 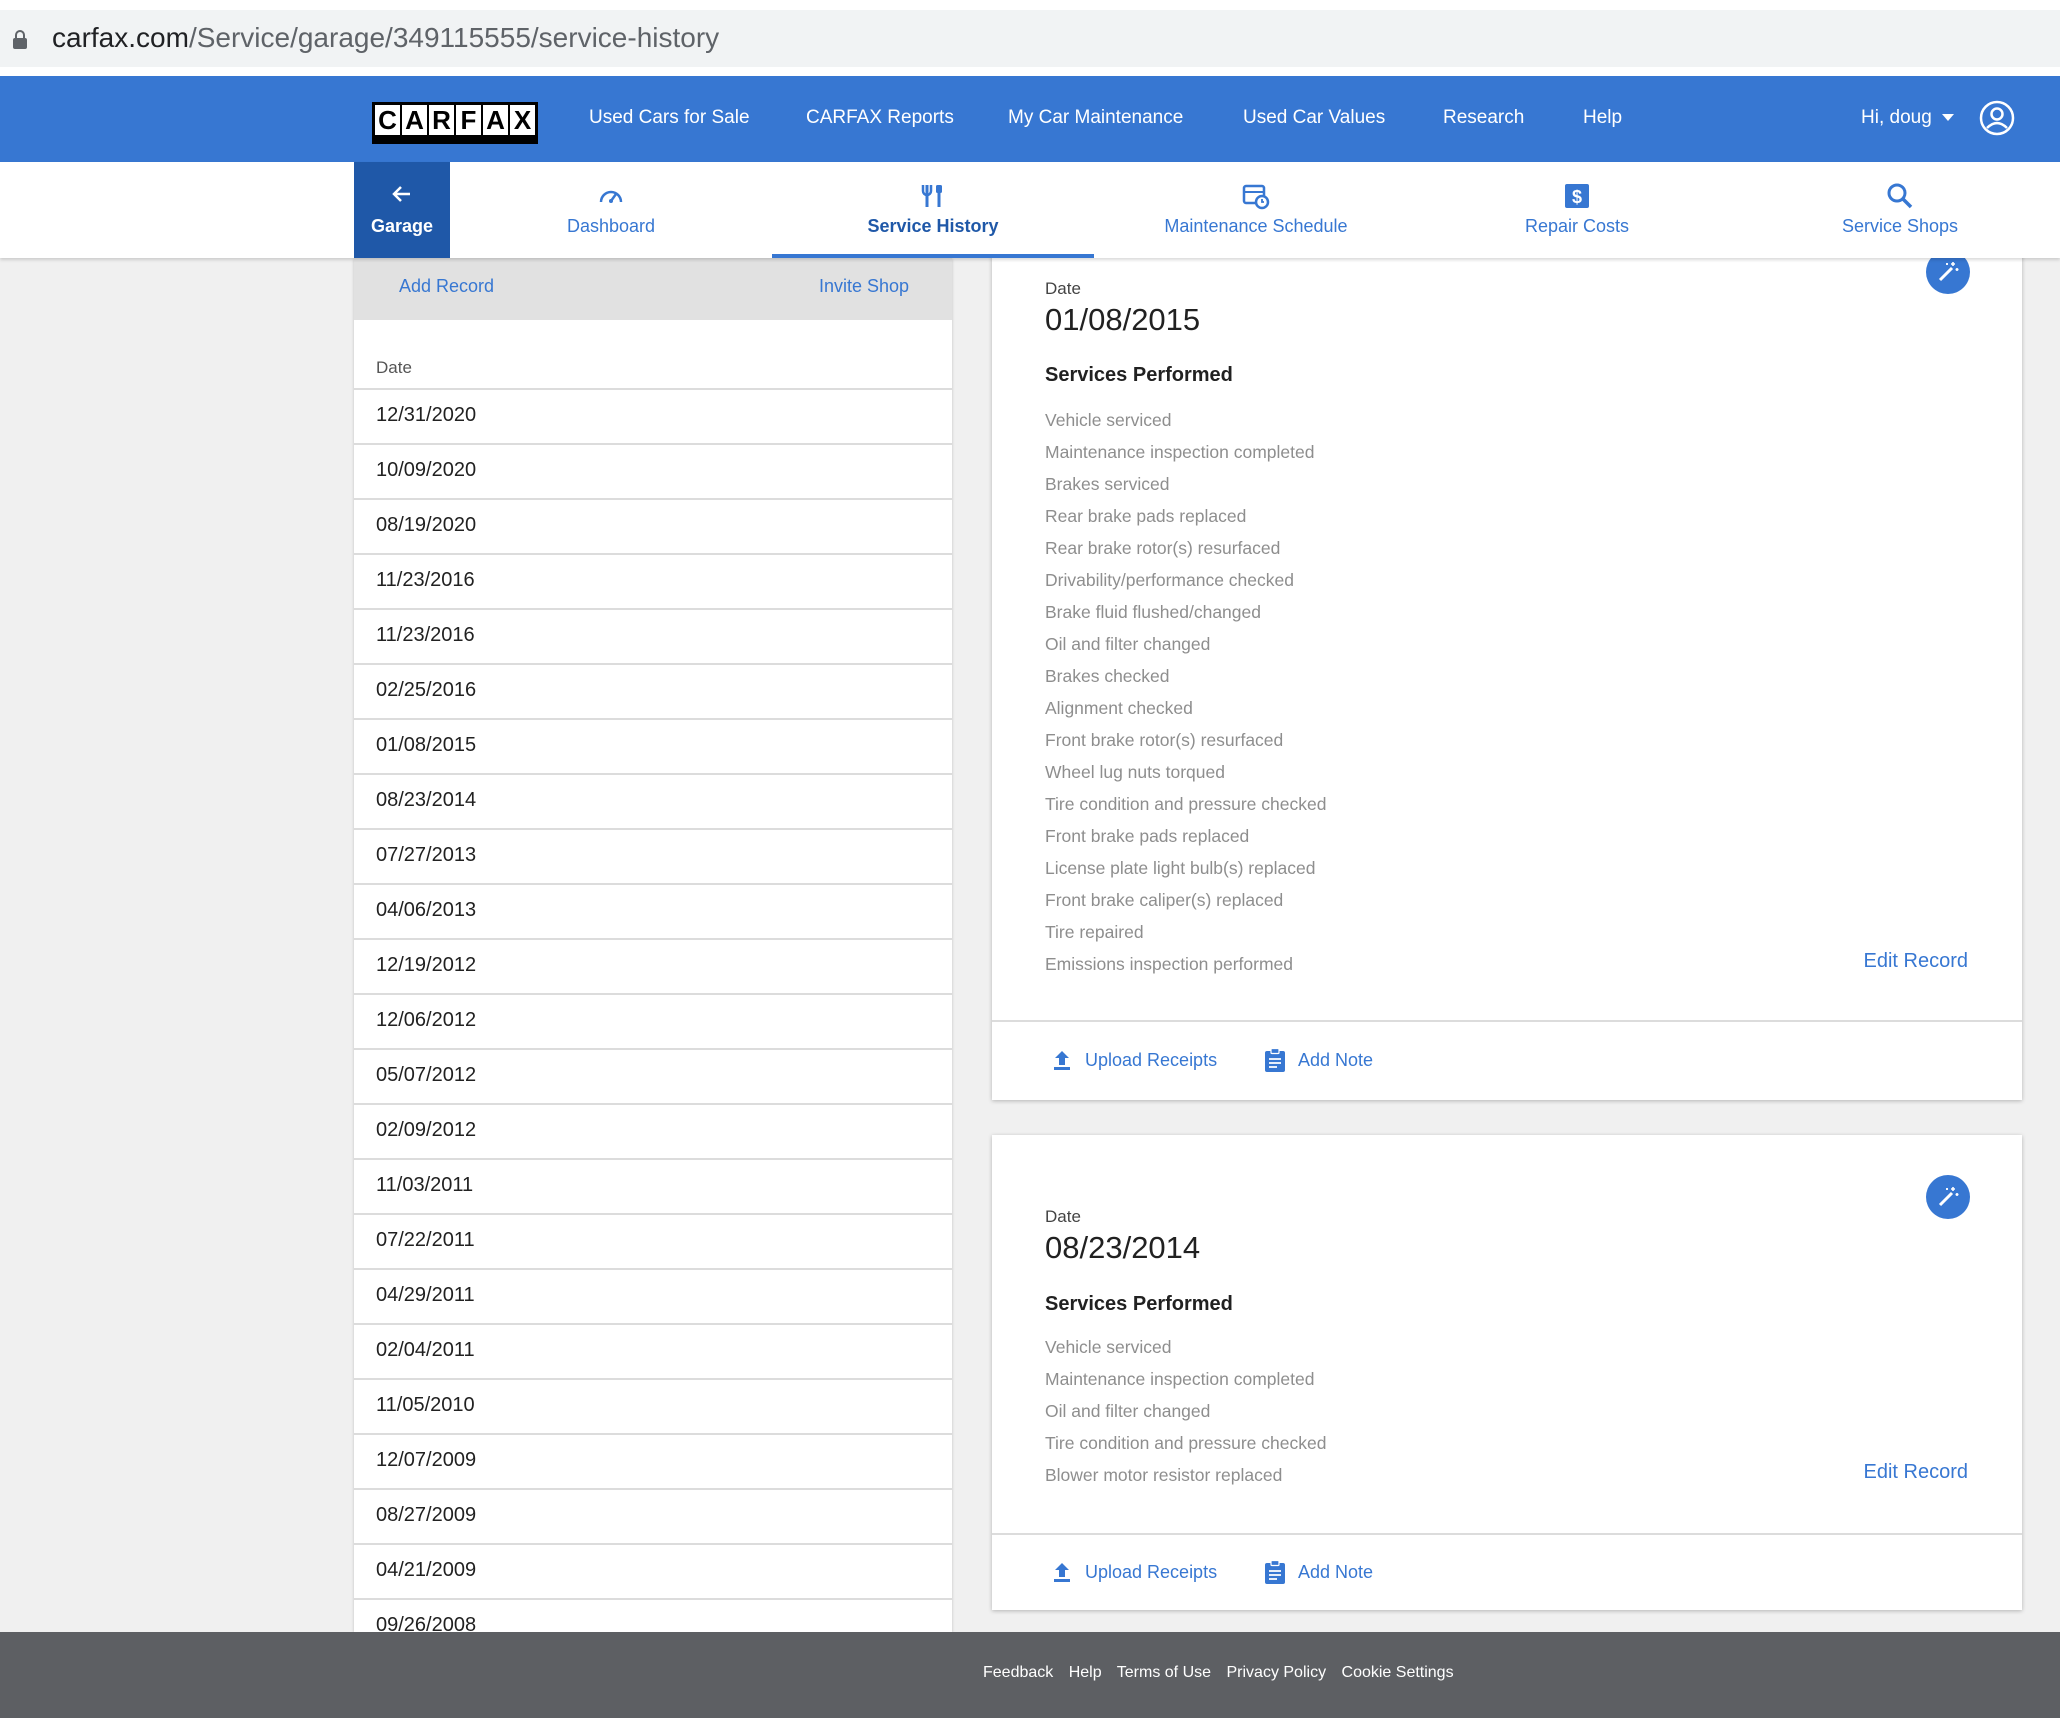 What do you see at coordinates (653, 1570) in the screenshot?
I see `date-list-item: 04/21/2009` at bounding box center [653, 1570].